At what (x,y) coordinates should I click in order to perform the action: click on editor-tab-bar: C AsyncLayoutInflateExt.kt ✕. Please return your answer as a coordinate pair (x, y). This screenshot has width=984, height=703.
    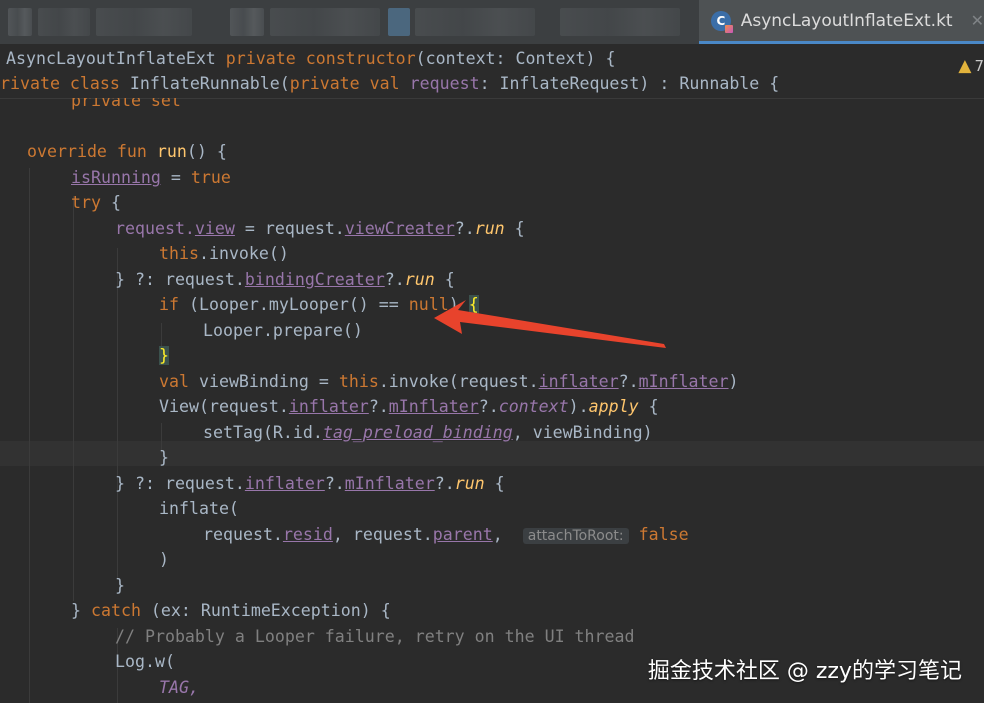
    Looking at the image, I should click on (492, 22).